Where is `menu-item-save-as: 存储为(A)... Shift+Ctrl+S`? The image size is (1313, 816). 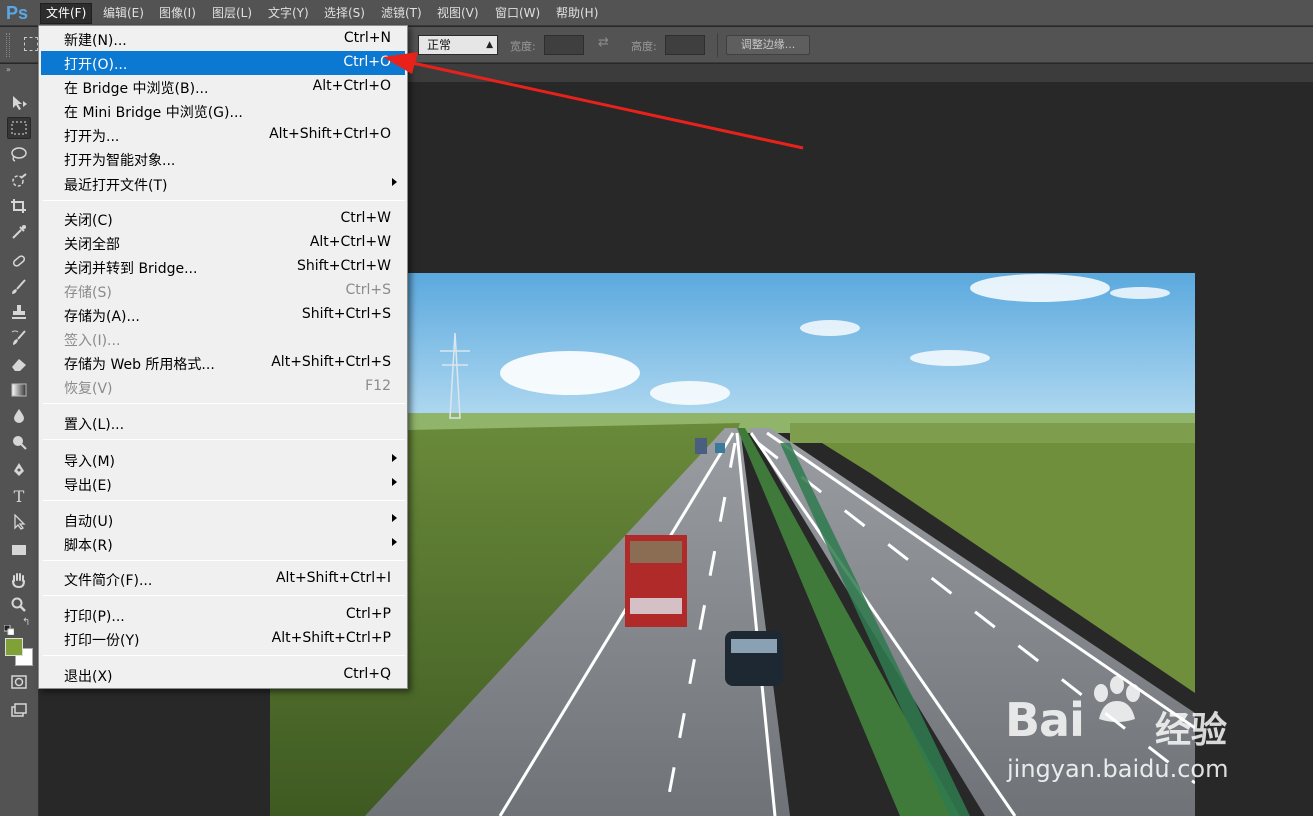
menu-item-save-as: 存储为(A)... Shift+Ctrl+S is located at coordinates (223, 315).